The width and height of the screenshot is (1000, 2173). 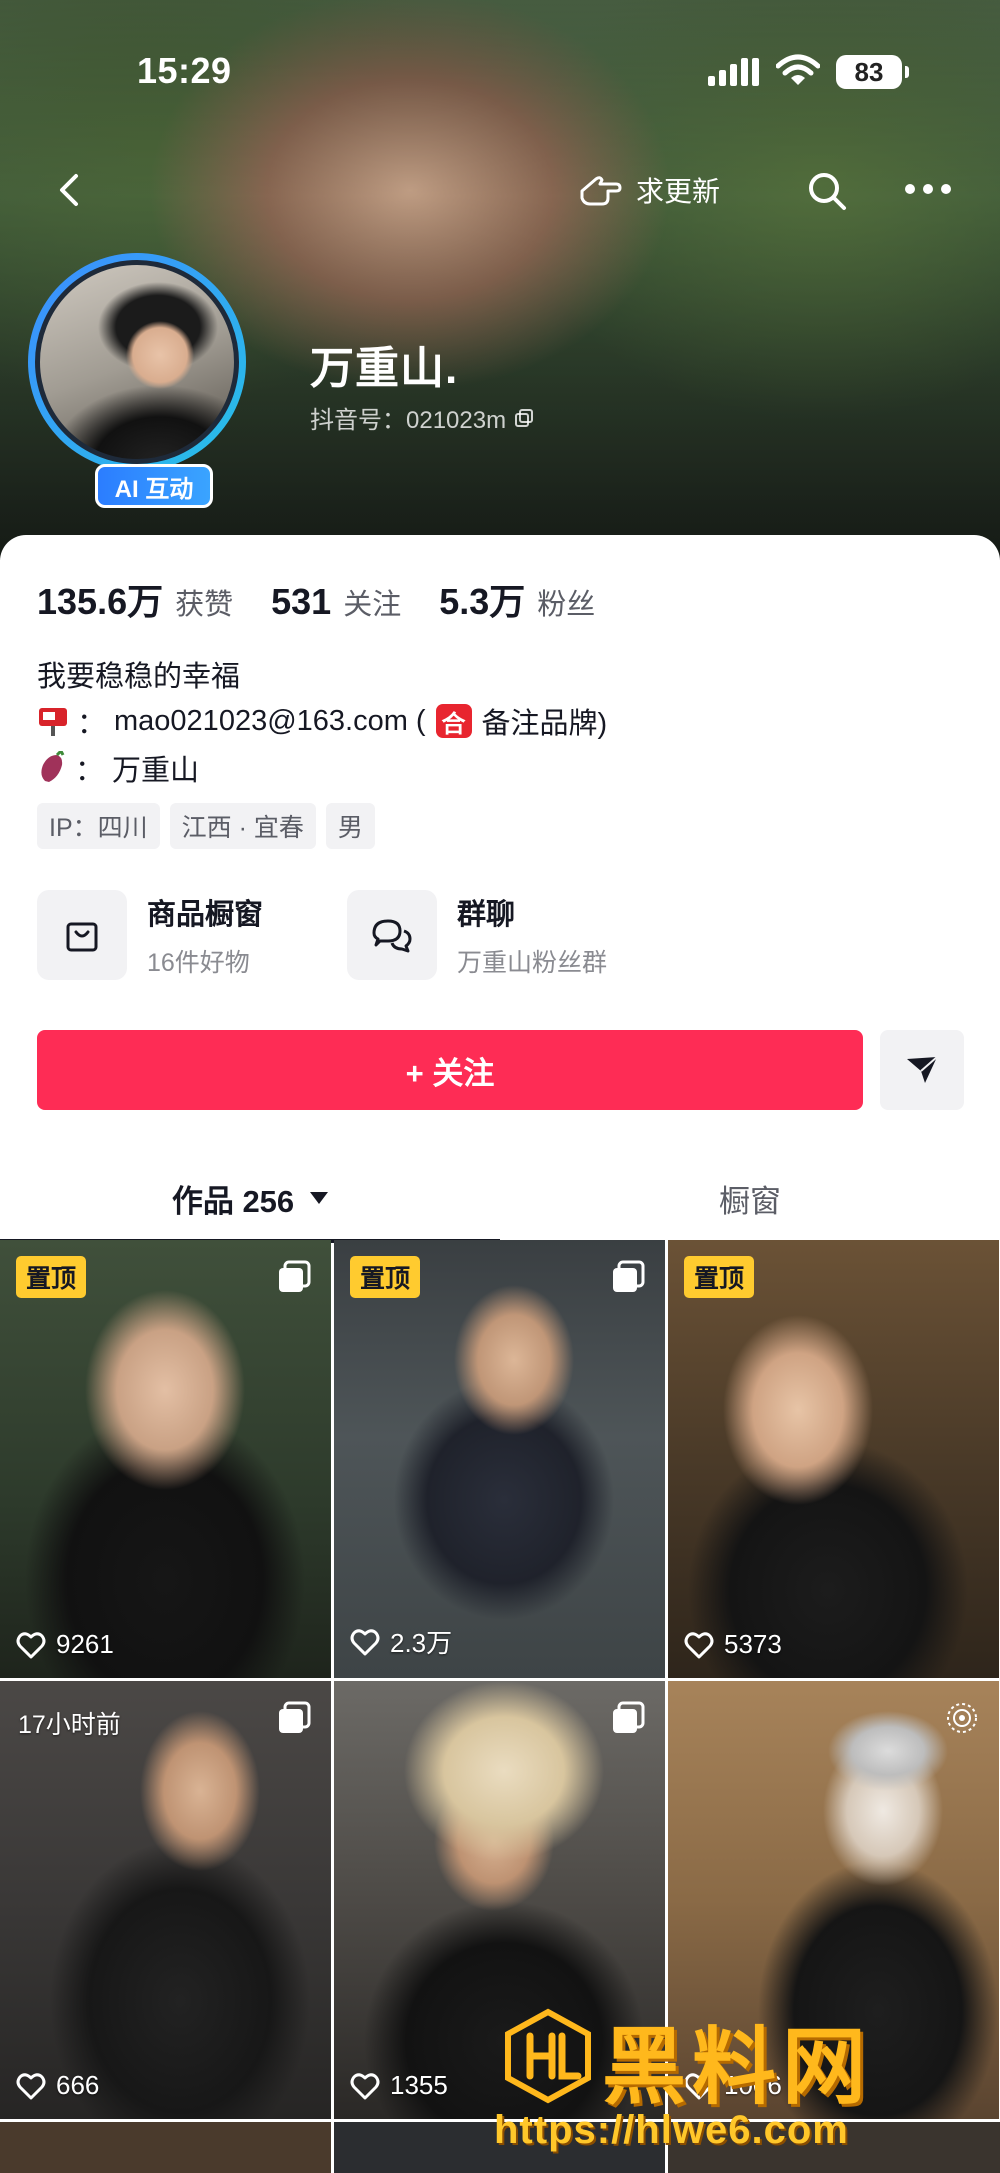 I want to click on shop-window-entry: 商品橱窗 16件好物, so click(x=192, y=935).